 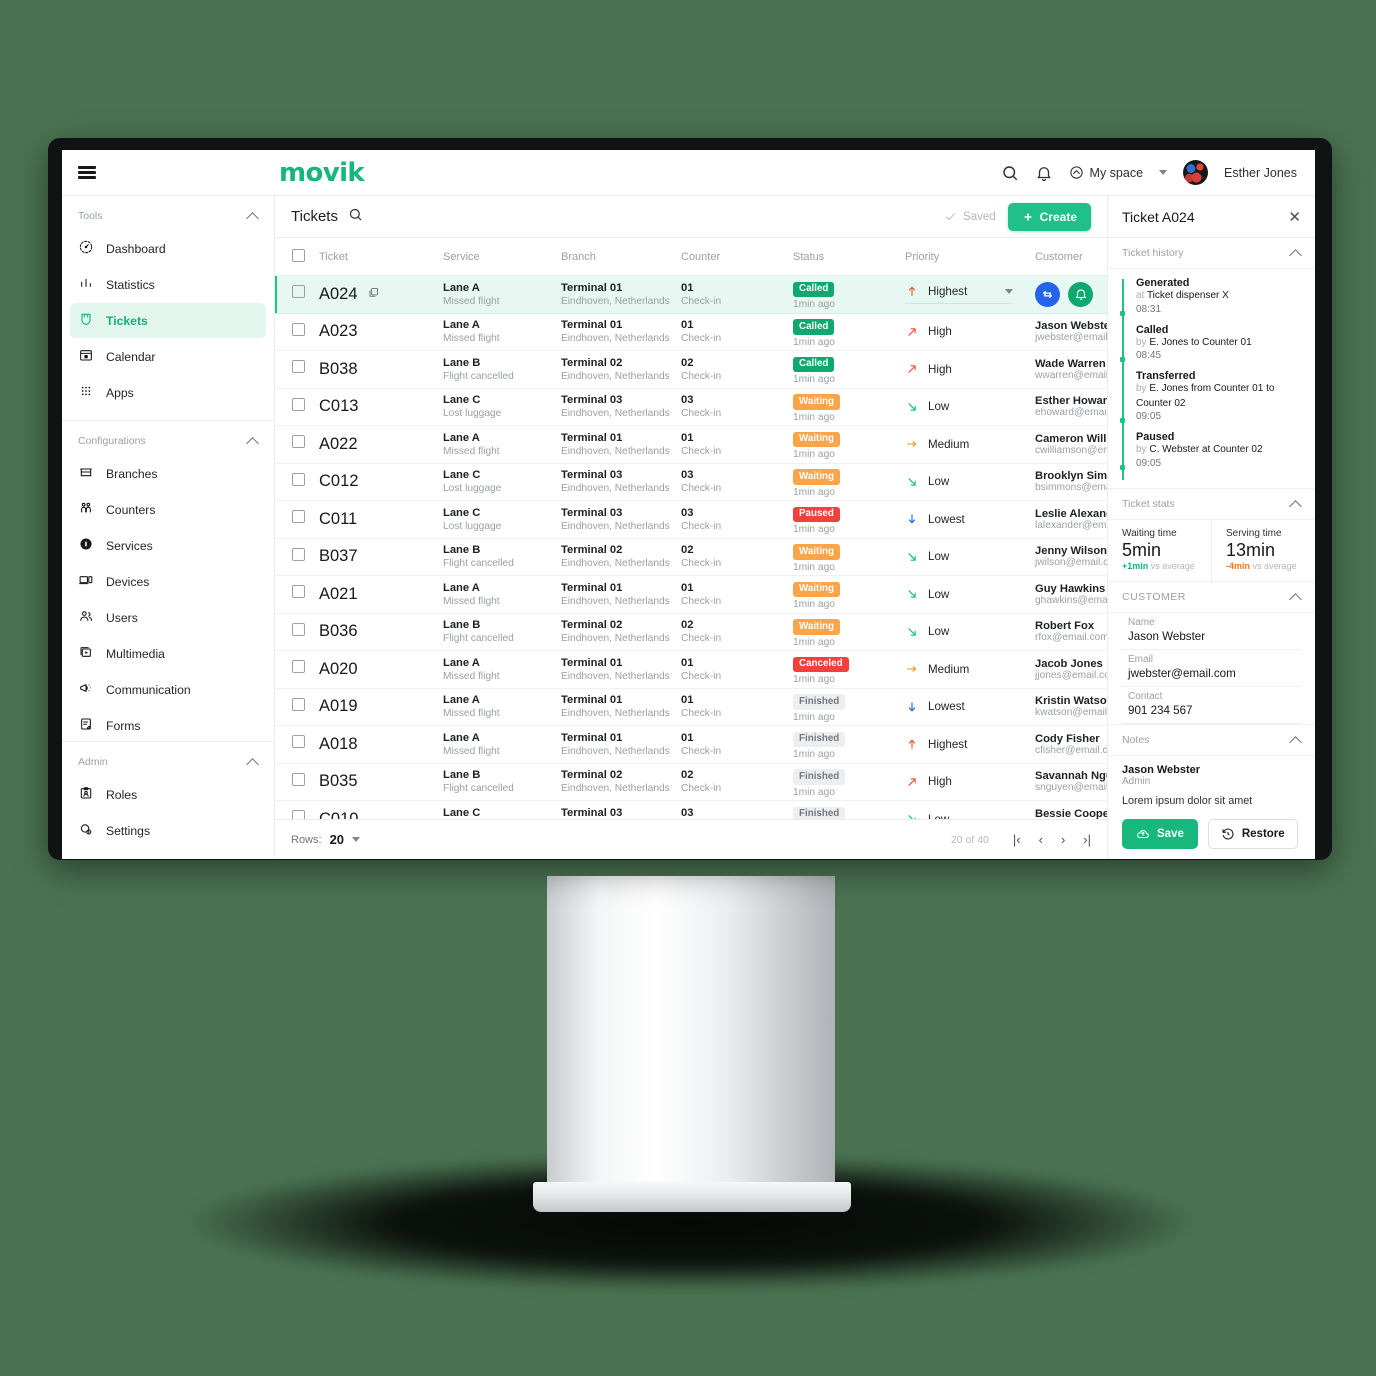 I want to click on search-icon, so click(x=1010, y=173).